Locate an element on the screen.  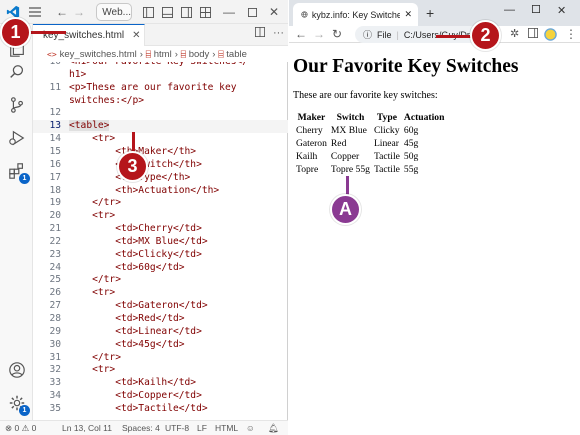
line-code: <tr> is located at coordinates (92, 216).